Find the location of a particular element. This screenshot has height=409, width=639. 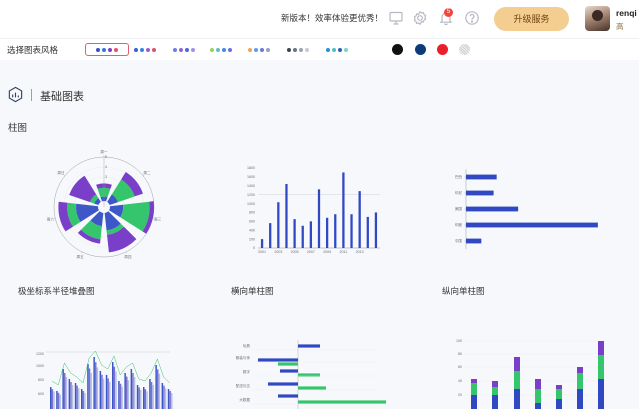

card-caption-horizontal: 纵向单柱图 is located at coordinates (463, 291).